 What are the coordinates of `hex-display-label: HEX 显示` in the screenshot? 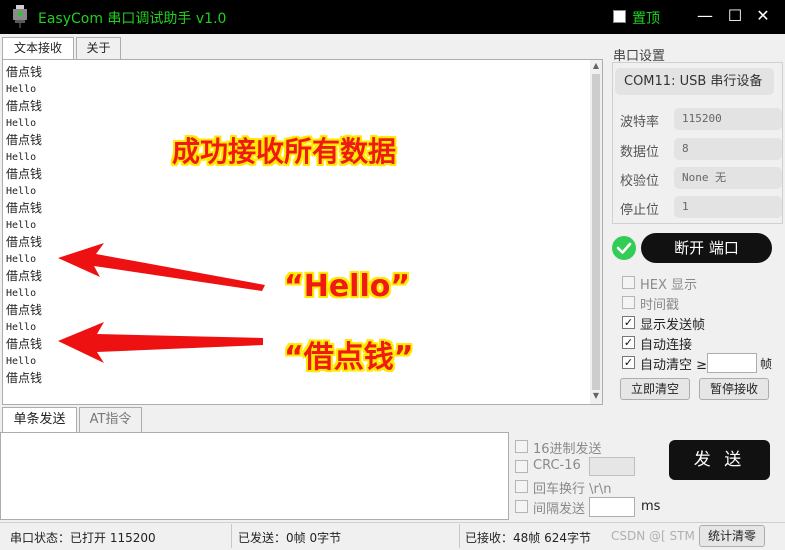 It's located at (669, 285).